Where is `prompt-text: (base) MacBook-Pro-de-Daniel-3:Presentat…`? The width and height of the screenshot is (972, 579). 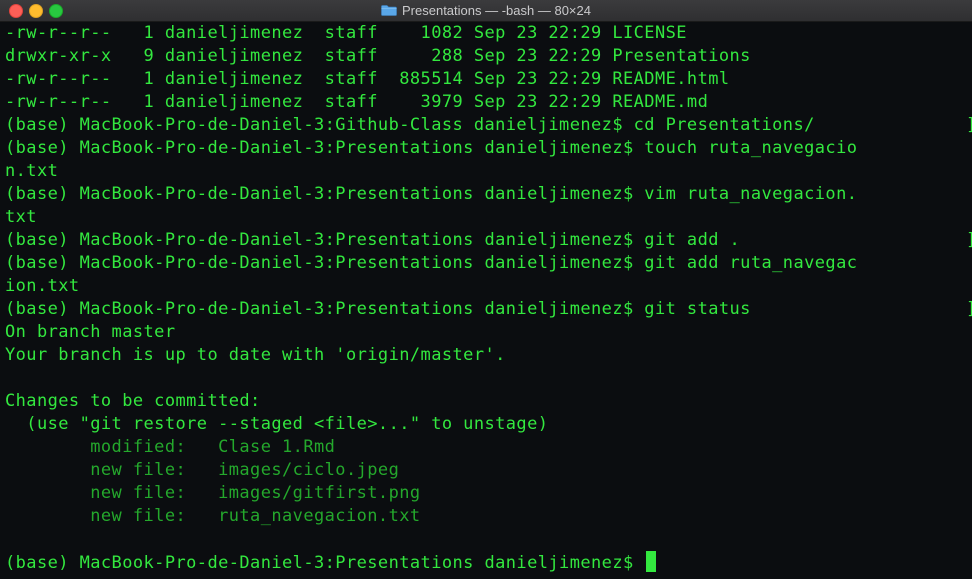 prompt-text: (base) MacBook-Pro-de-Daniel-3:Presentat… is located at coordinates (325, 563).